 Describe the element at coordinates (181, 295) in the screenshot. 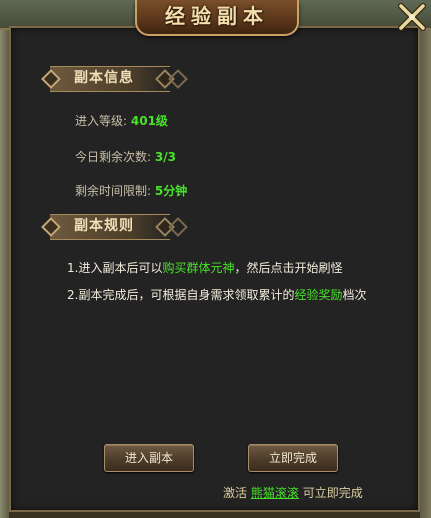

I see `rule-text: 2.副本完成后，可根据自身需求领取累计的` at that location.